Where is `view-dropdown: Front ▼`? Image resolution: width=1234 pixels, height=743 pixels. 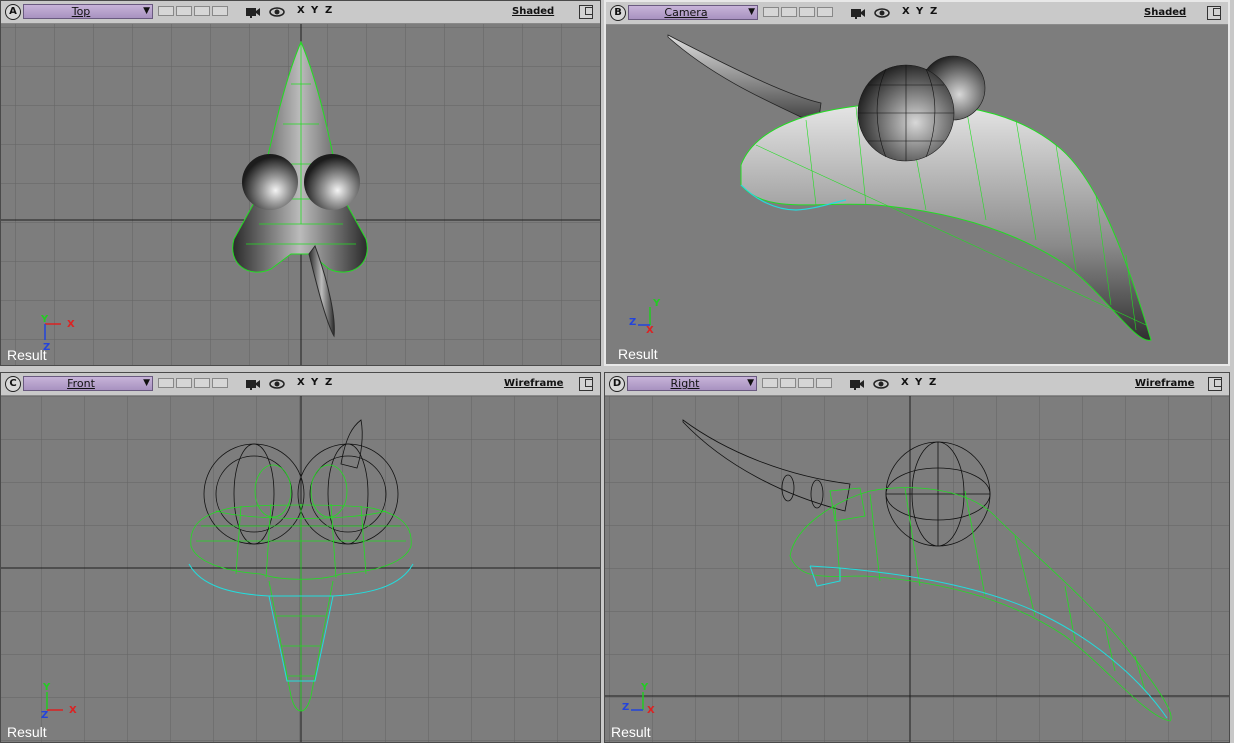
view-dropdown: Front ▼ is located at coordinates (88, 383).